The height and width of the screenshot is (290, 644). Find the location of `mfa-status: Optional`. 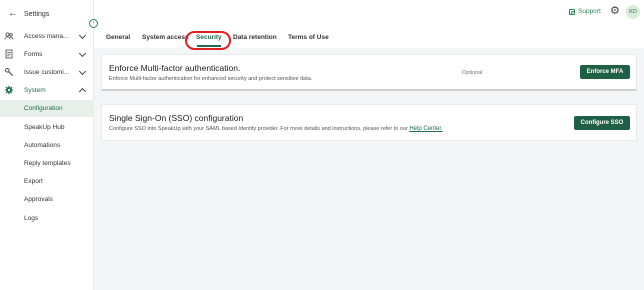

mfa-status: Optional is located at coordinates (472, 73).